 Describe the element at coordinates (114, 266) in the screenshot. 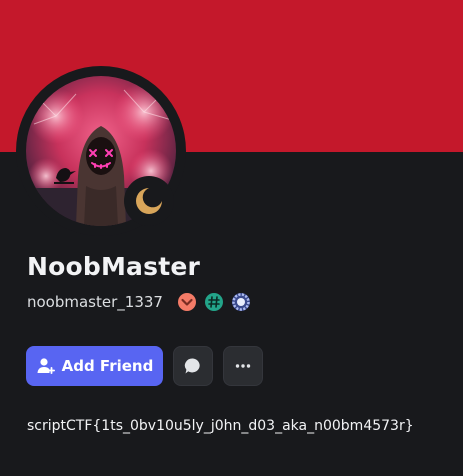

I see `display-name: NoobMaster` at that location.